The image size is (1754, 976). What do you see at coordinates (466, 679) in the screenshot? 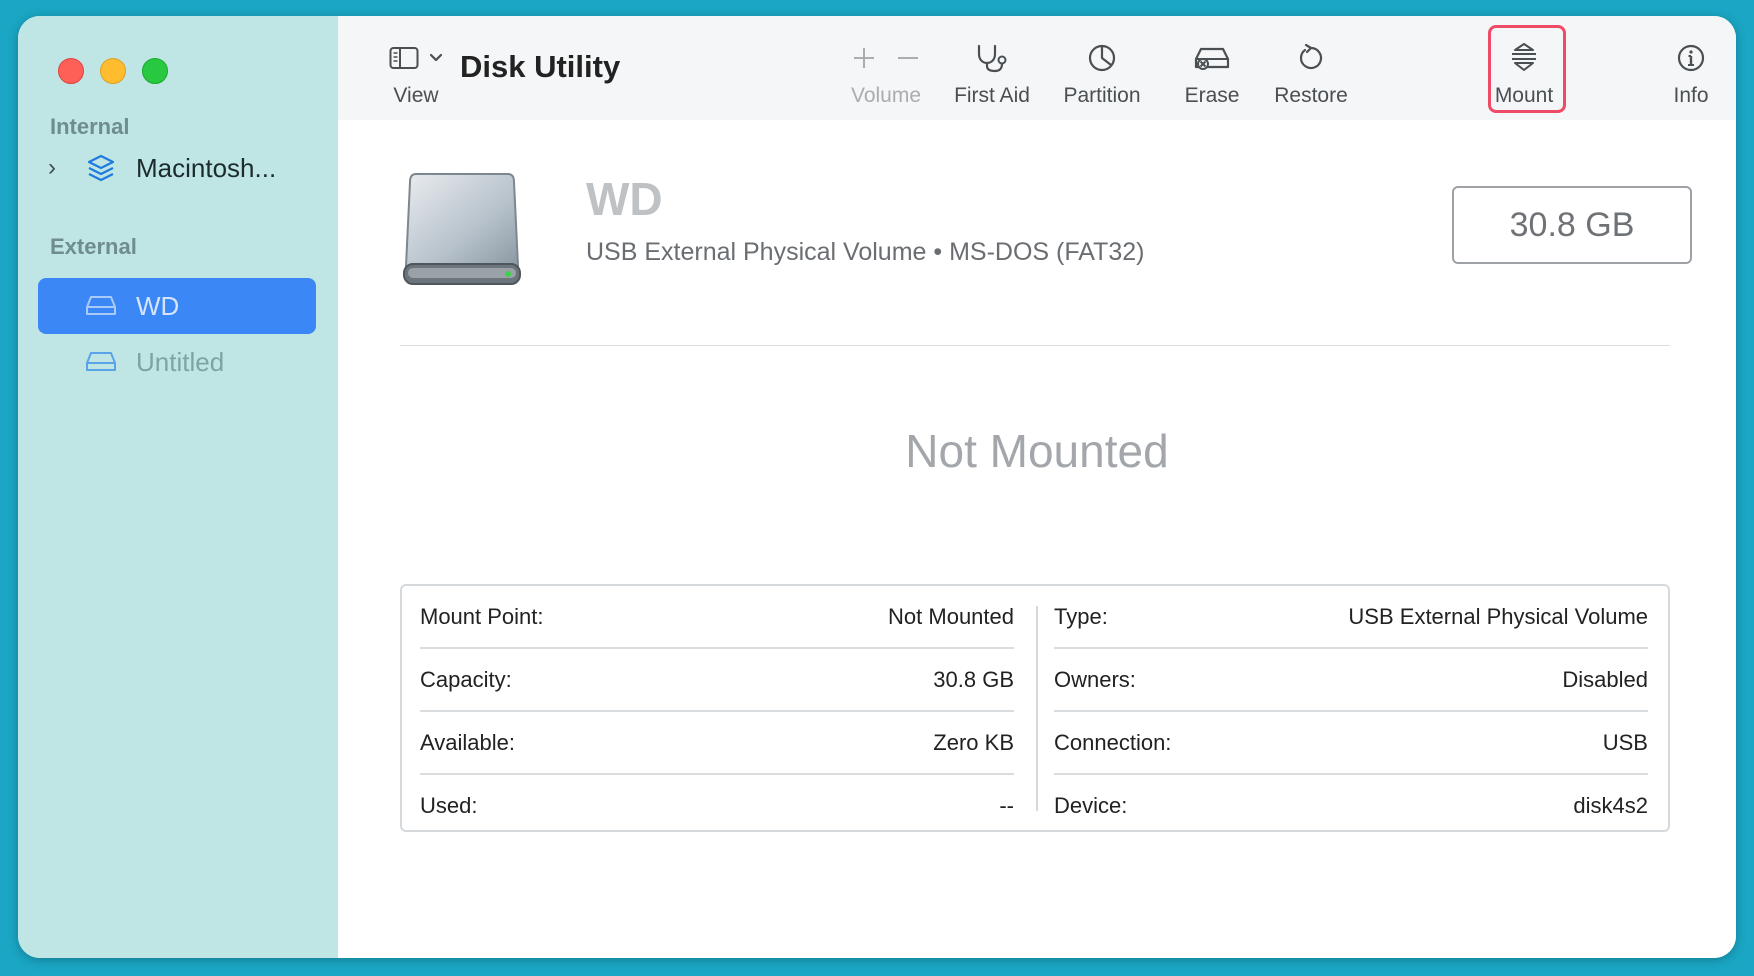
I see `info-key: Capacity:` at bounding box center [466, 679].